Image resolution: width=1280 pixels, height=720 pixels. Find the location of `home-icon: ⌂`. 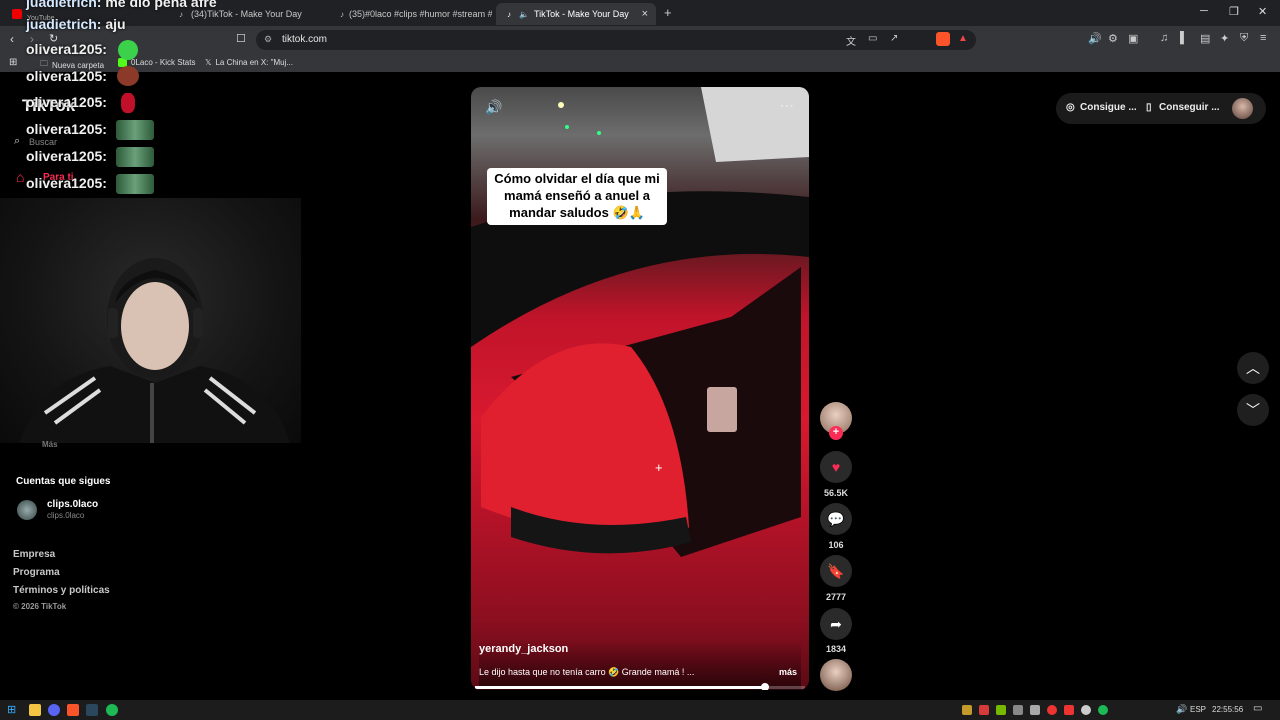

home-icon: ⌂ is located at coordinates (20, 177).